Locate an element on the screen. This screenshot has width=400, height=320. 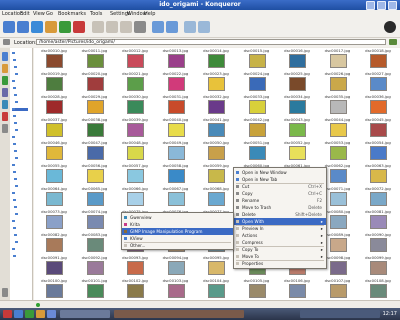
file-item: dsc00033.jpg is located at coordinates (257, 105).